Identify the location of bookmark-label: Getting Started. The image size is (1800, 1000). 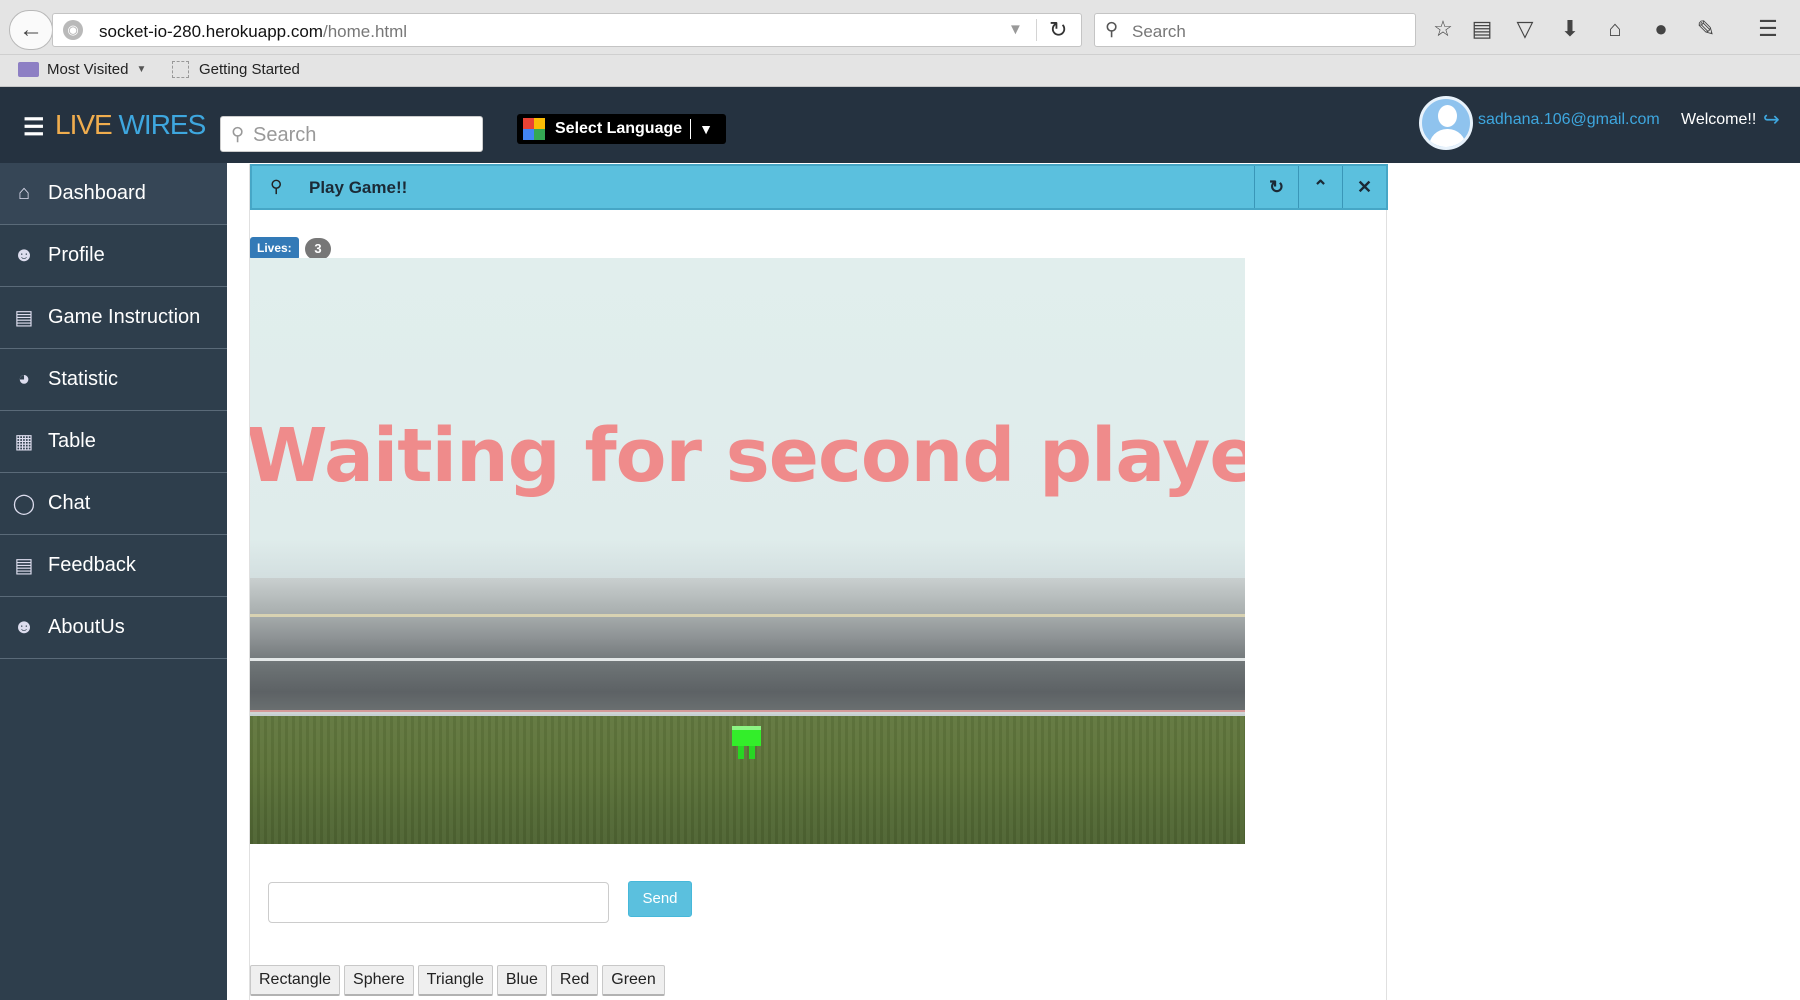
(249, 69).